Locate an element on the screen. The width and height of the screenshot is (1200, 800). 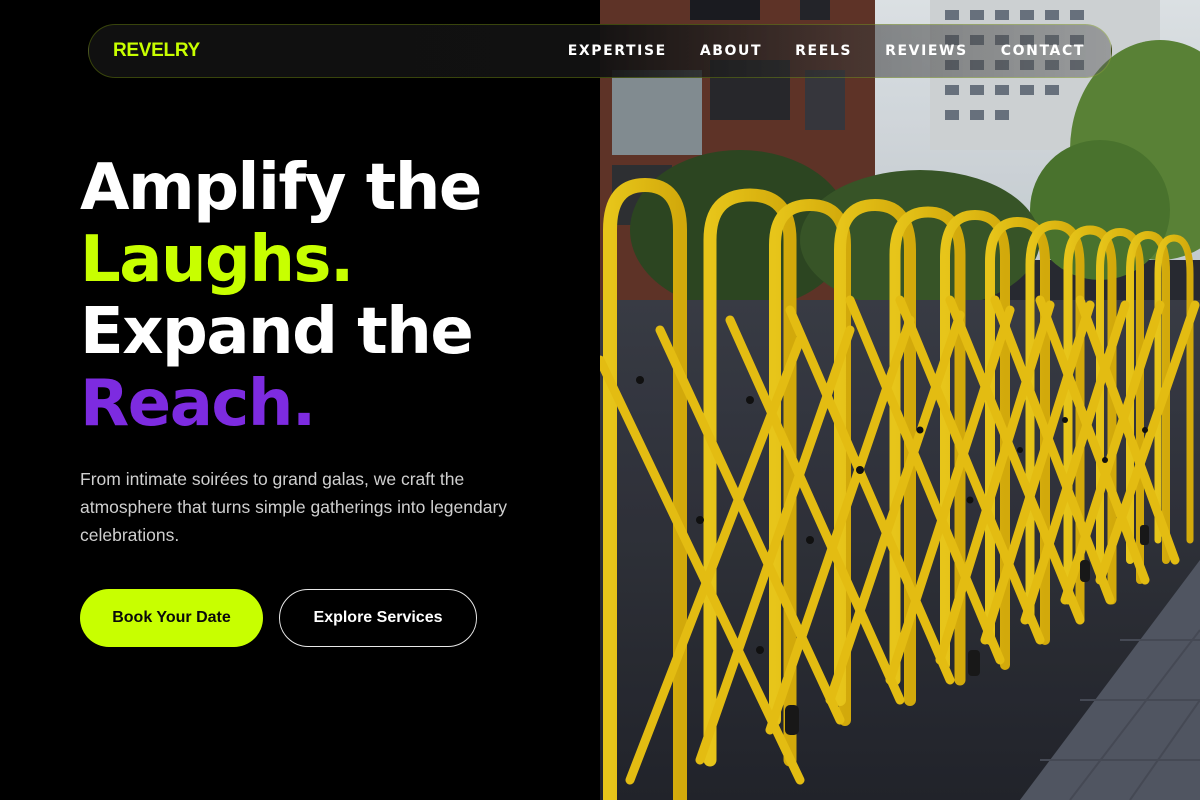
nav-links: EXPERTISE ABOUT REELS REVIEWS CONTACT is located at coordinates (810, 51).